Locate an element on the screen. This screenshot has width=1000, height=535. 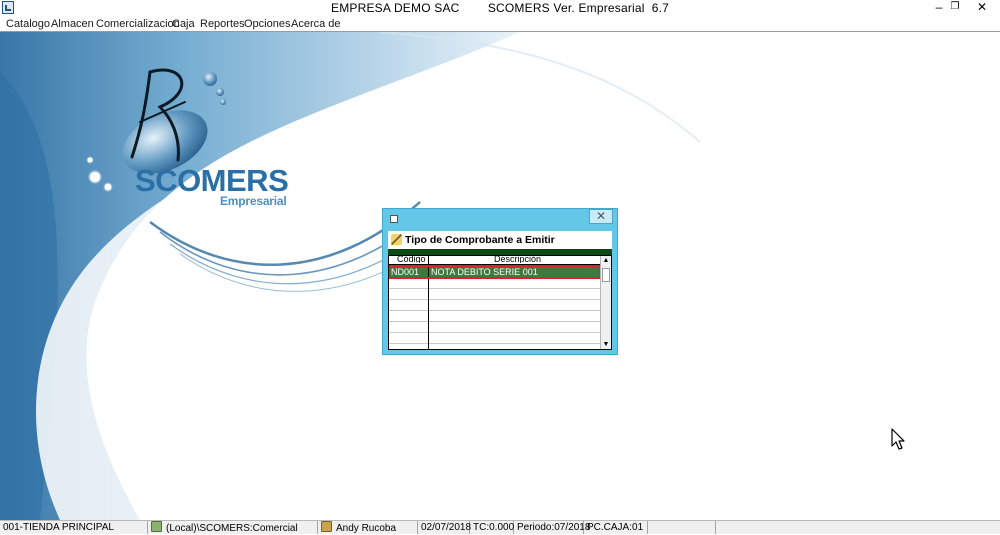
menu-comercializacion: Comercializacion is located at coordinates (138, 24).